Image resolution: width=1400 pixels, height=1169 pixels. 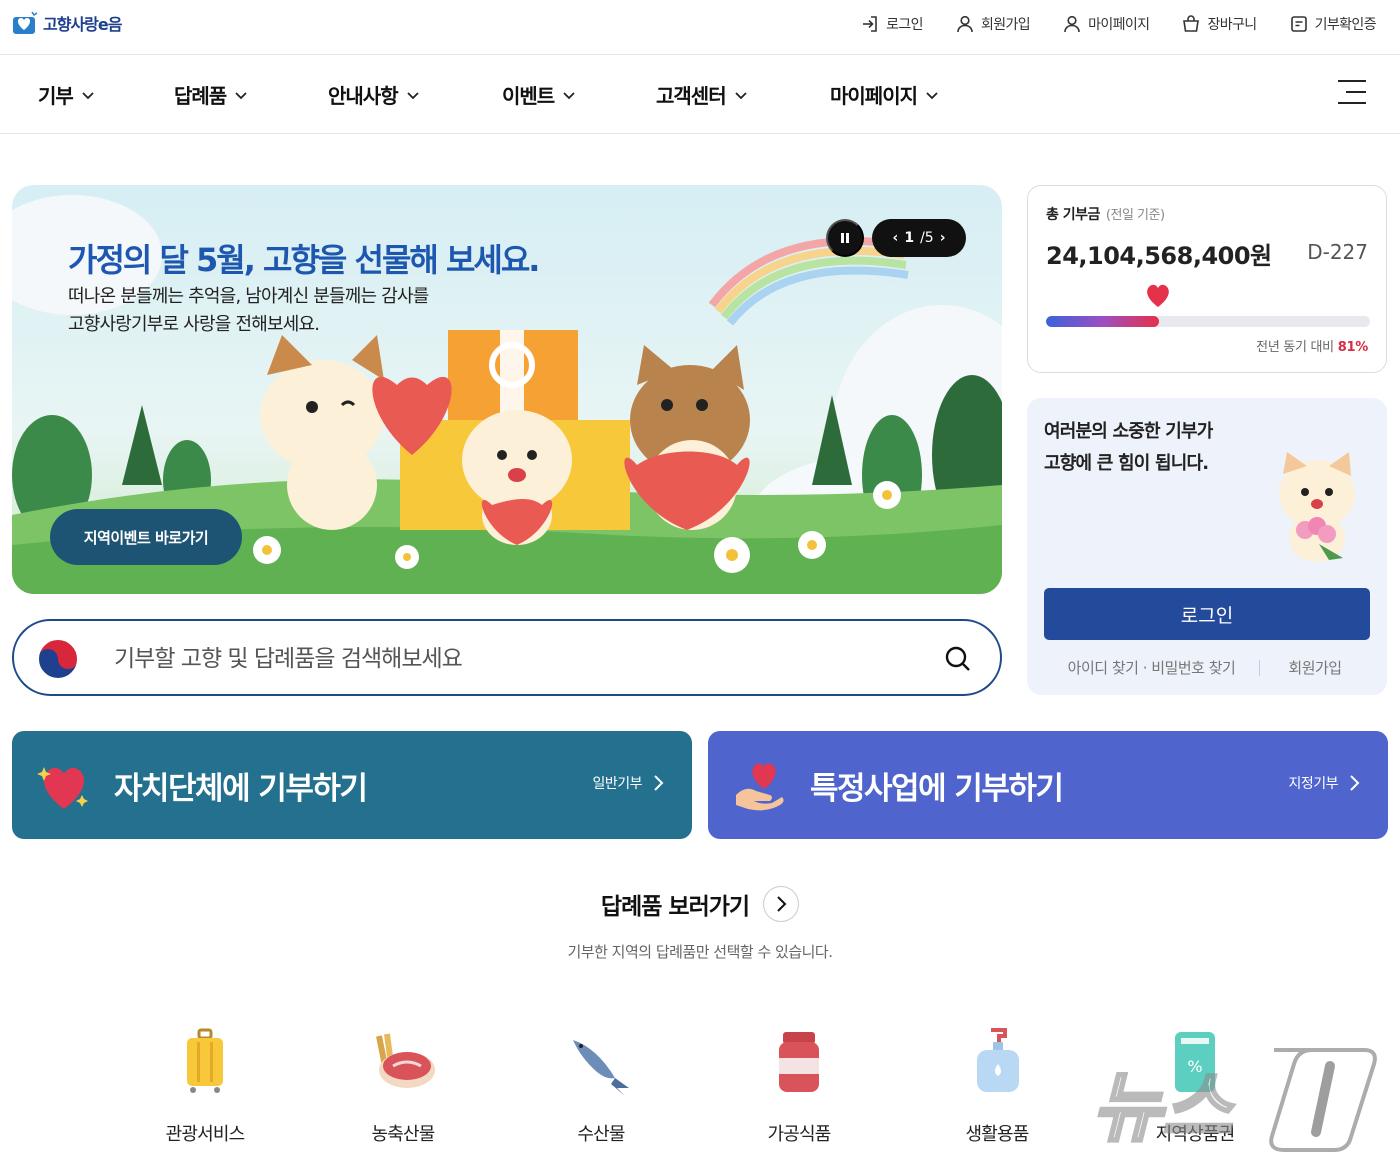 What do you see at coordinates (56, 96) in the screenshot?
I see `nav-donate-label: 기부` at bounding box center [56, 96].